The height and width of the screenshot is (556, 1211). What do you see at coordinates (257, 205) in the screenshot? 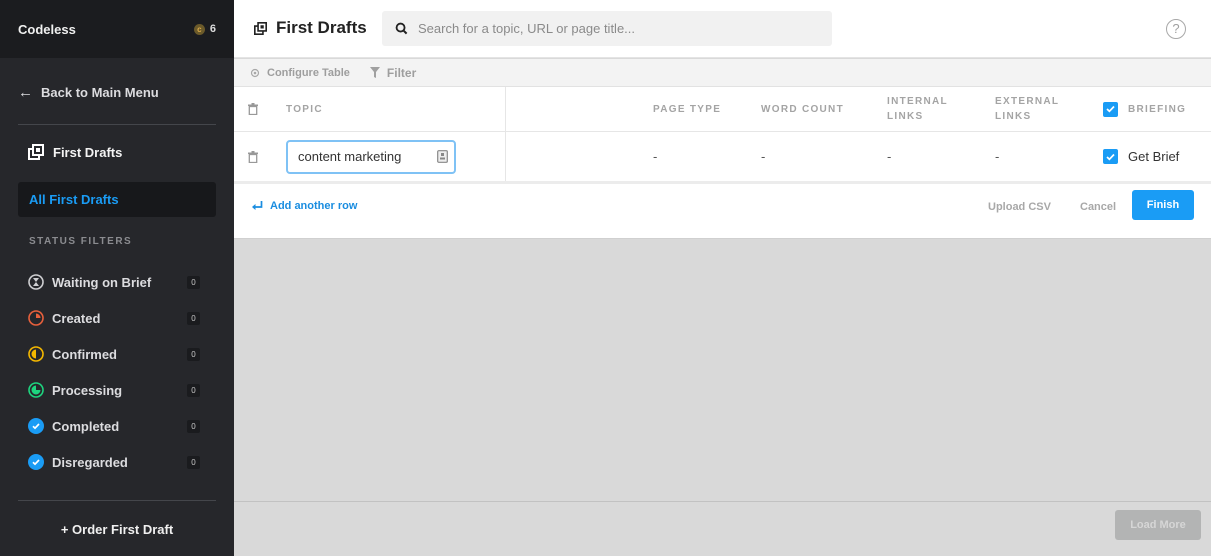
I see `enter-arrow-icon` at bounding box center [257, 205].